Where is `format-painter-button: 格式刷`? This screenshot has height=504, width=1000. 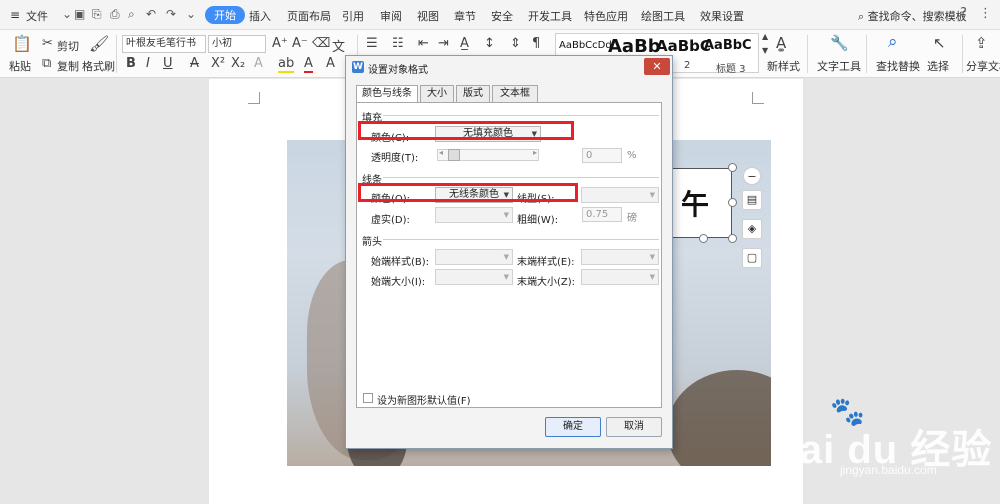
format-painter-button: 格式刷 is located at coordinates (98, 66).